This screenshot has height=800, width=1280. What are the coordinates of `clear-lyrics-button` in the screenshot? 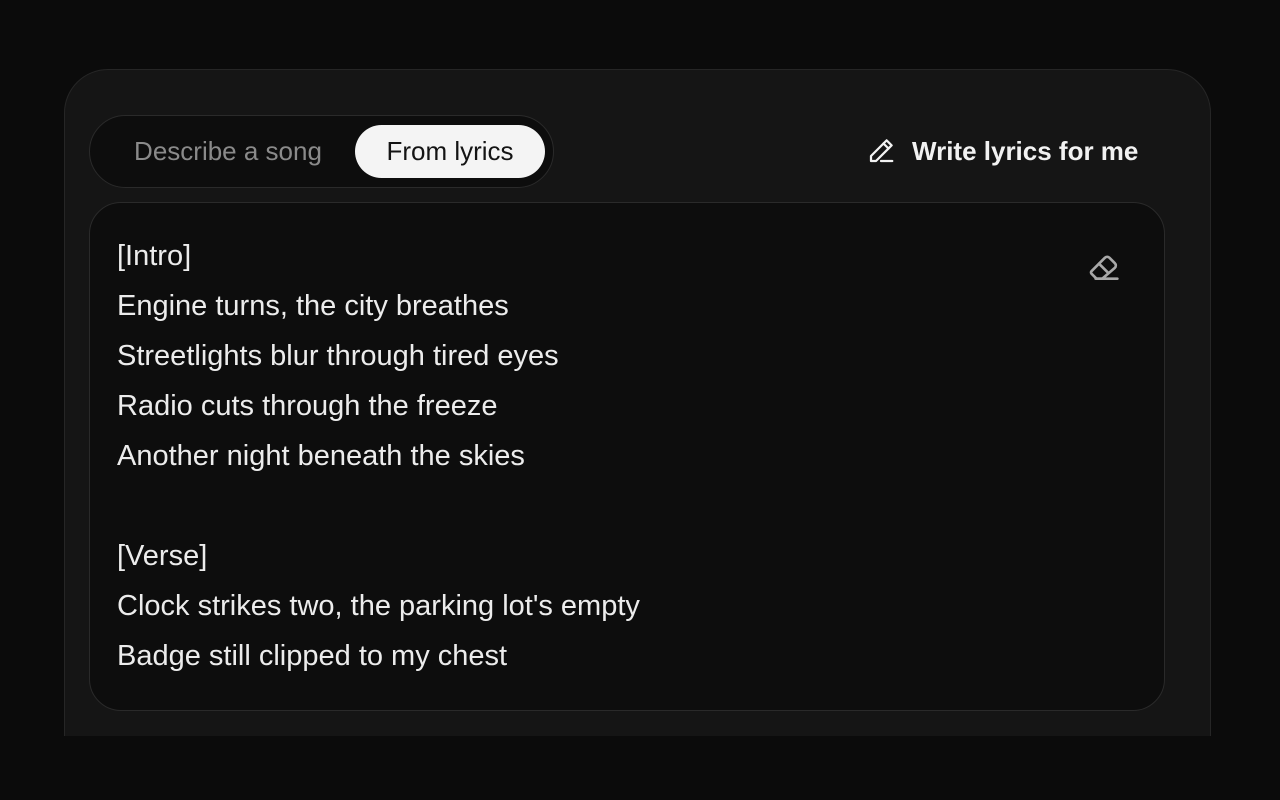 It's located at (1104, 267).